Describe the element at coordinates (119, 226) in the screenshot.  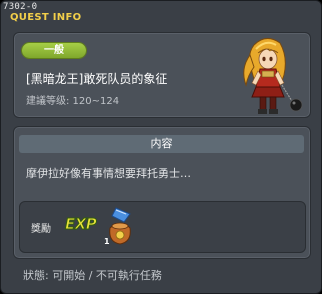
I see `reward-item-icon: 1` at that location.